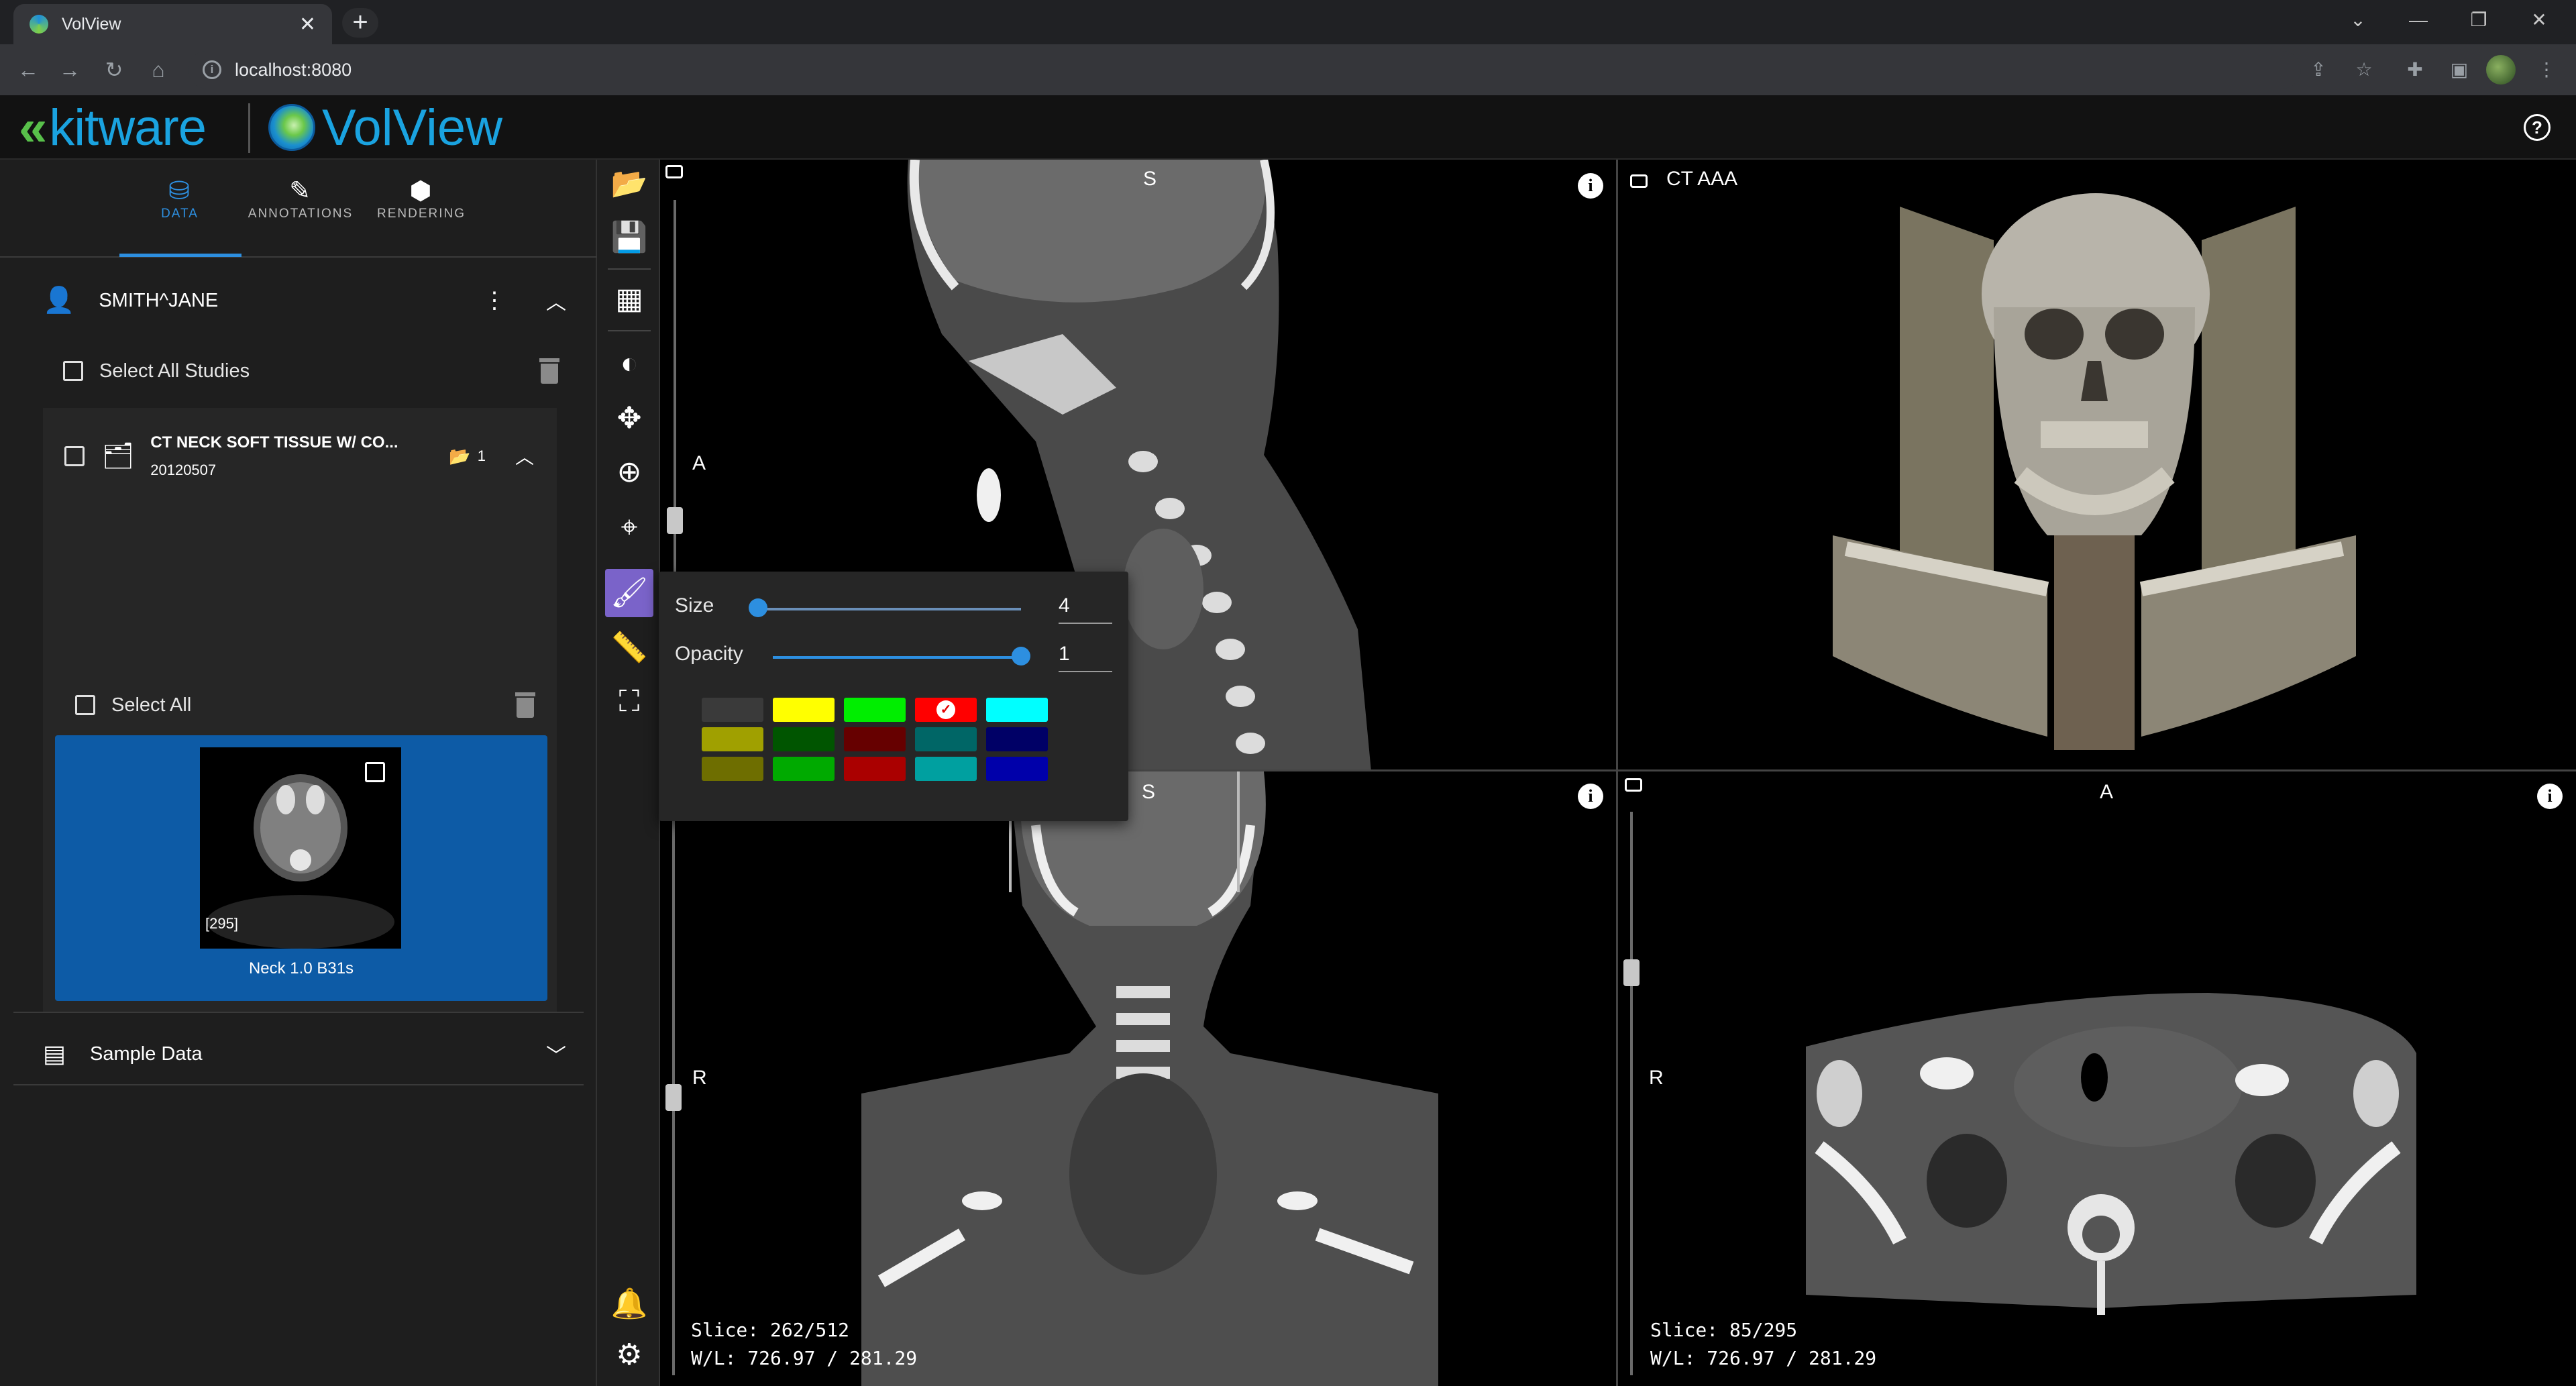 The width and height of the screenshot is (2576, 1386). What do you see at coordinates (298, 1012) in the screenshot?
I see `section-divider` at bounding box center [298, 1012].